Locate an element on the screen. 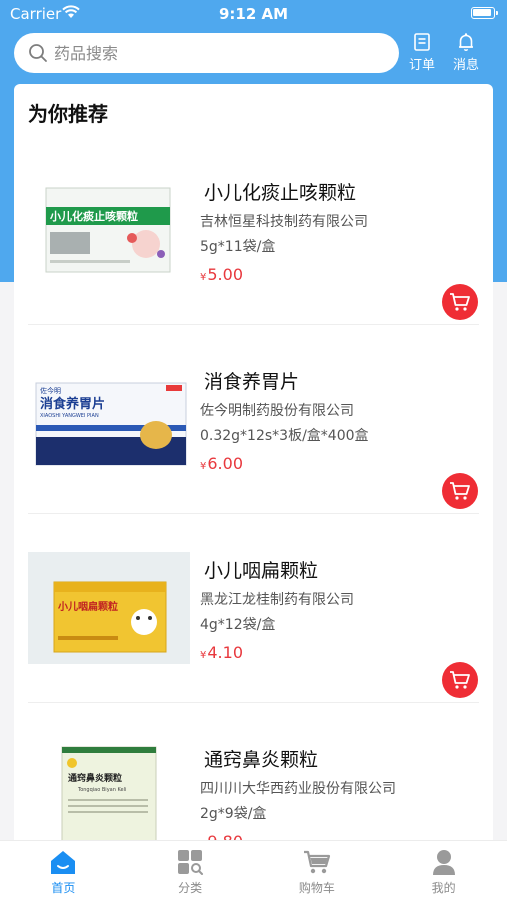 The height and width of the screenshot is (900, 507). product-price: ¥6.00 is located at coordinates (221, 463).